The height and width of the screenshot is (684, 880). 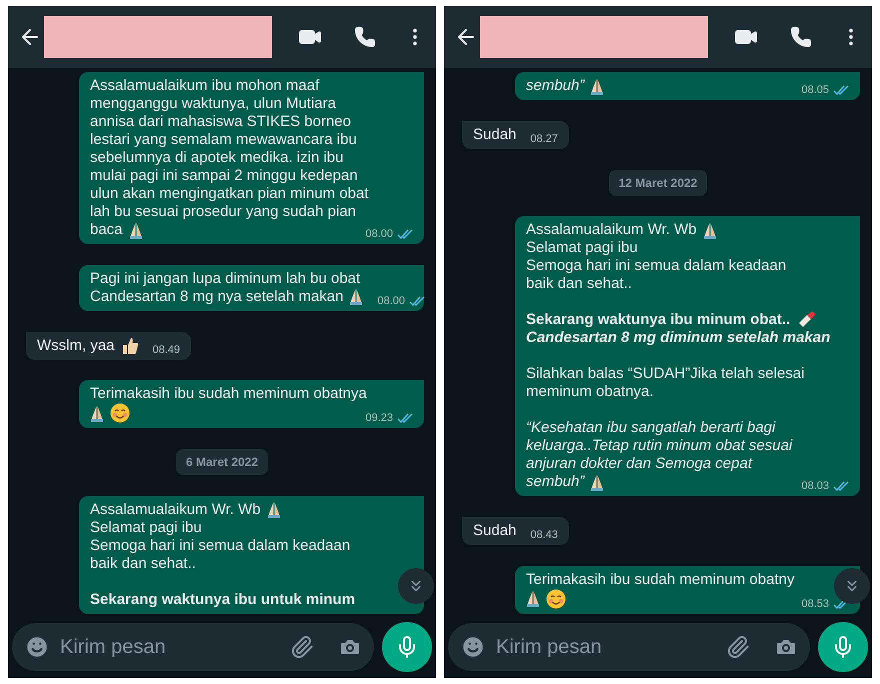 What do you see at coordinates (223, 599) in the screenshot?
I see `message-text: Sekarang waktunya ibu untuk minum` at bounding box center [223, 599].